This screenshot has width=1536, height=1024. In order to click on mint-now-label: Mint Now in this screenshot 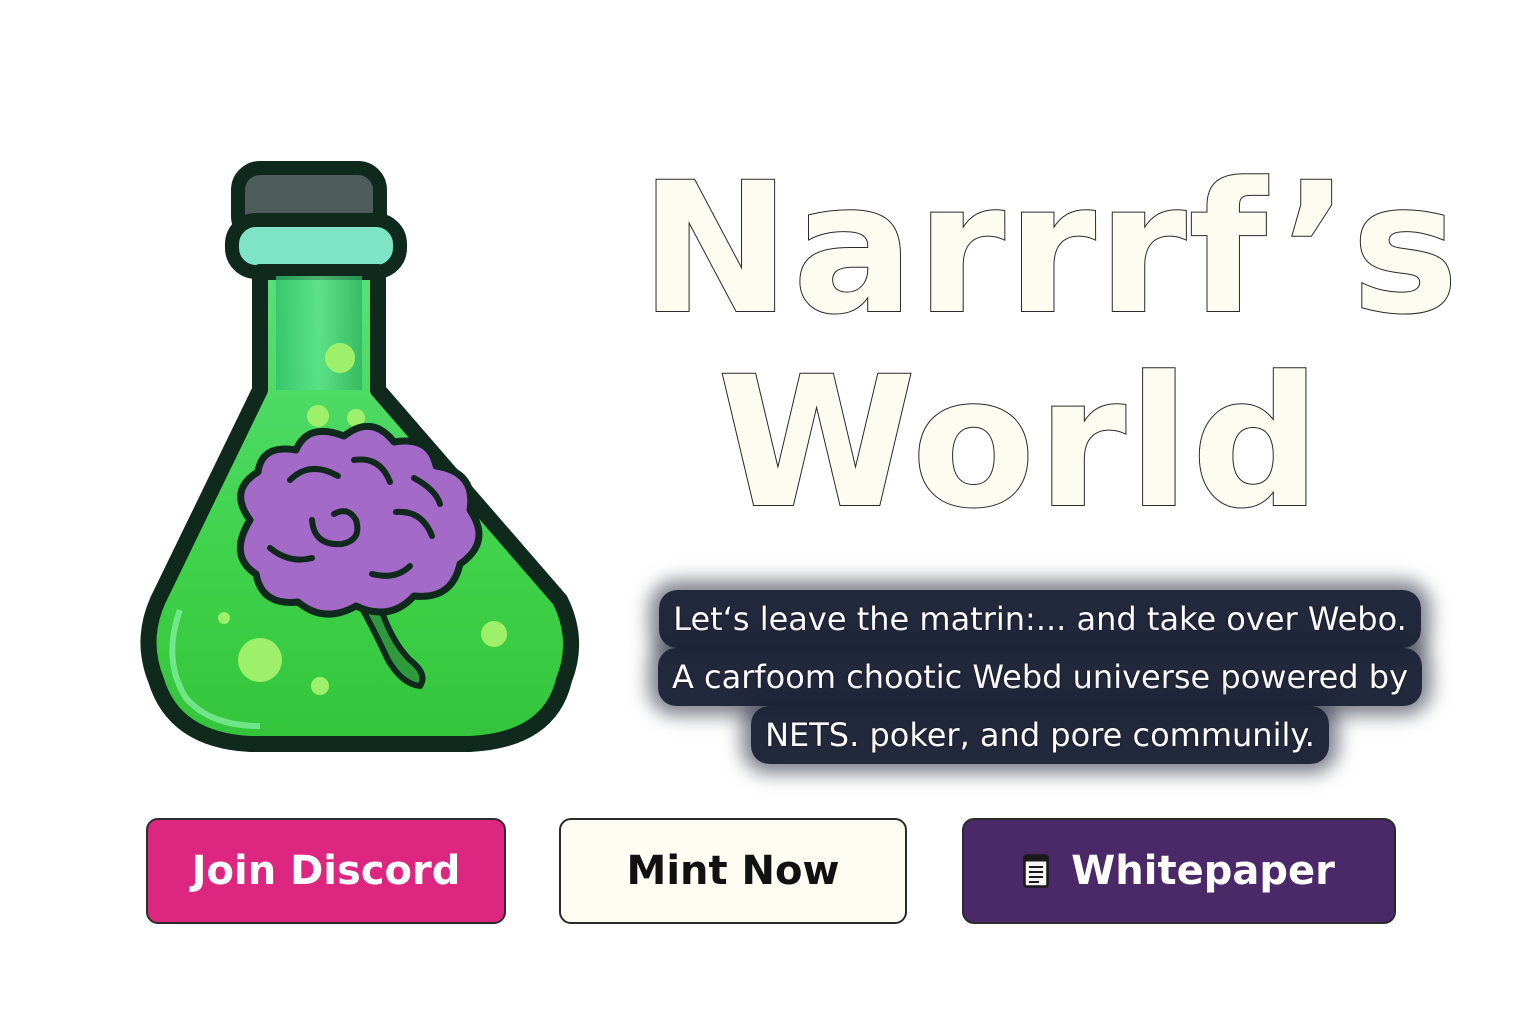, I will do `click(733, 871)`.